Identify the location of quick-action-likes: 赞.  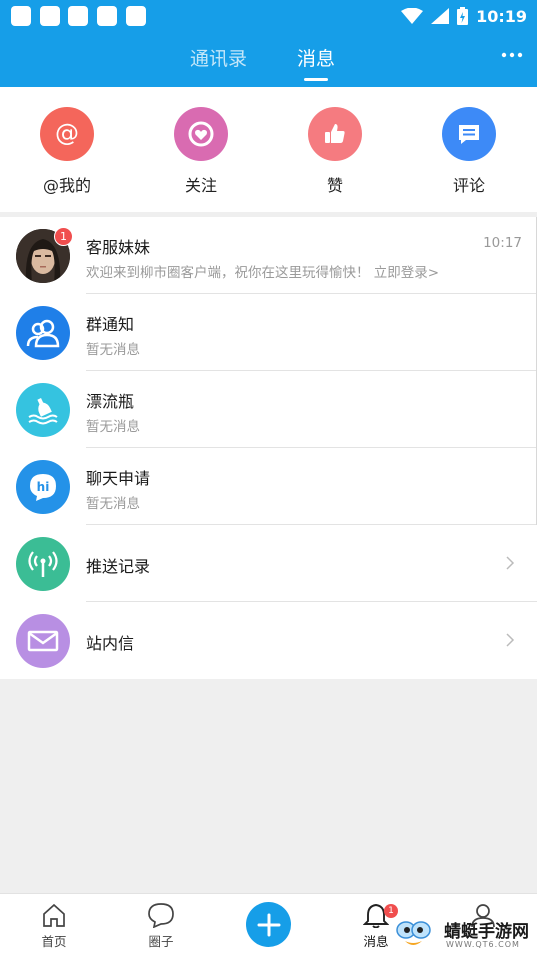
(335, 151).